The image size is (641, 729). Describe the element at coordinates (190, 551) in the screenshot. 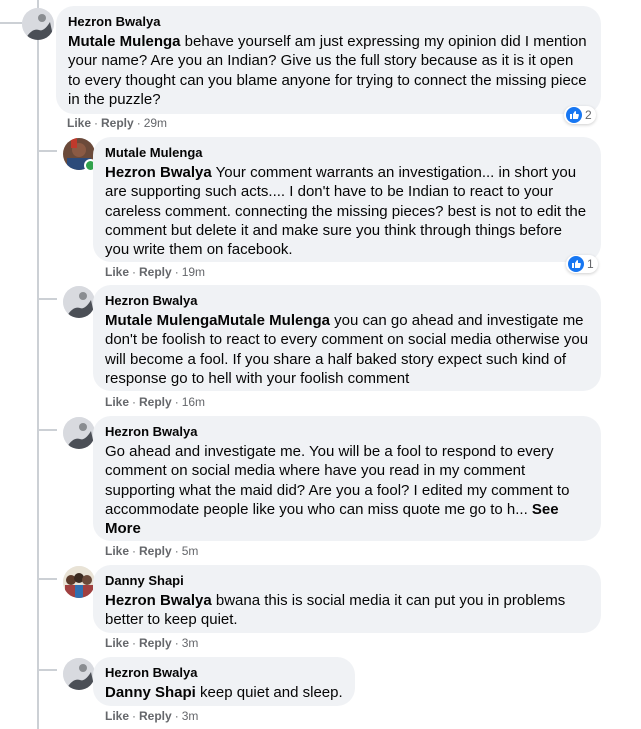

I see `timestamp: 5m` at that location.